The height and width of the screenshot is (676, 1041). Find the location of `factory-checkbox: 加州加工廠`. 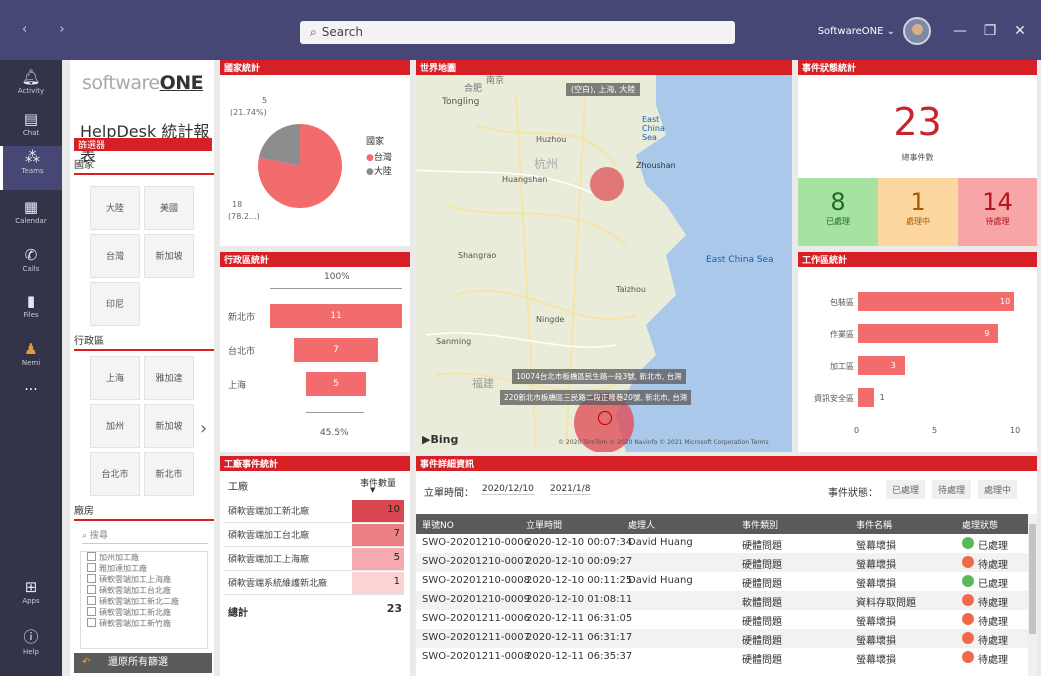

factory-checkbox: 加州加工廠 is located at coordinates (144, 557).